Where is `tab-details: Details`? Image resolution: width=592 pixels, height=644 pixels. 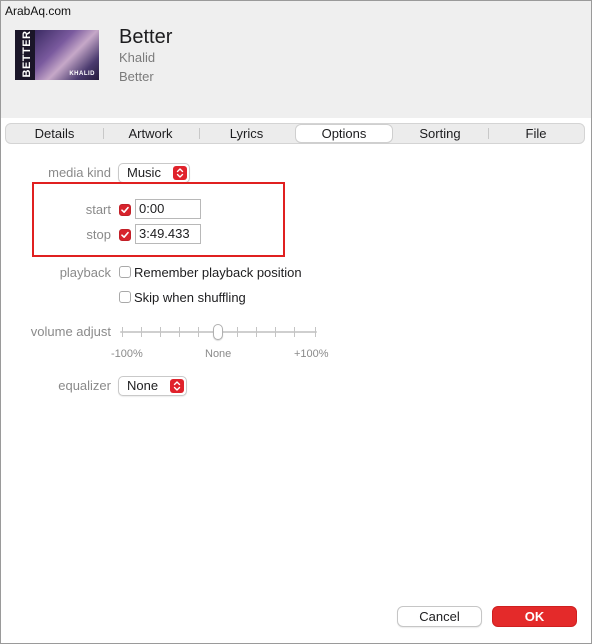
tab-details: Details is located at coordinates (54, 133).